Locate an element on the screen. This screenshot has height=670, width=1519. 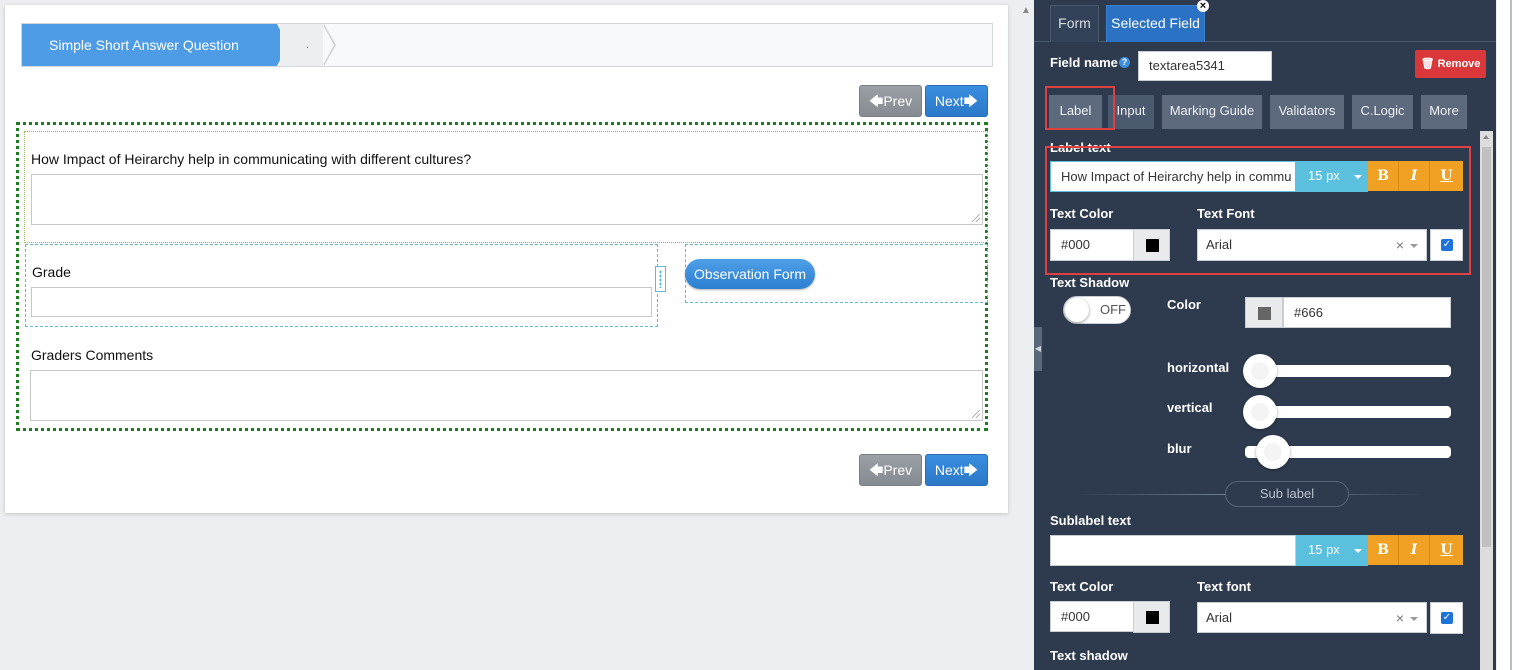
comments-textarea is located at coordinates (506, 395).